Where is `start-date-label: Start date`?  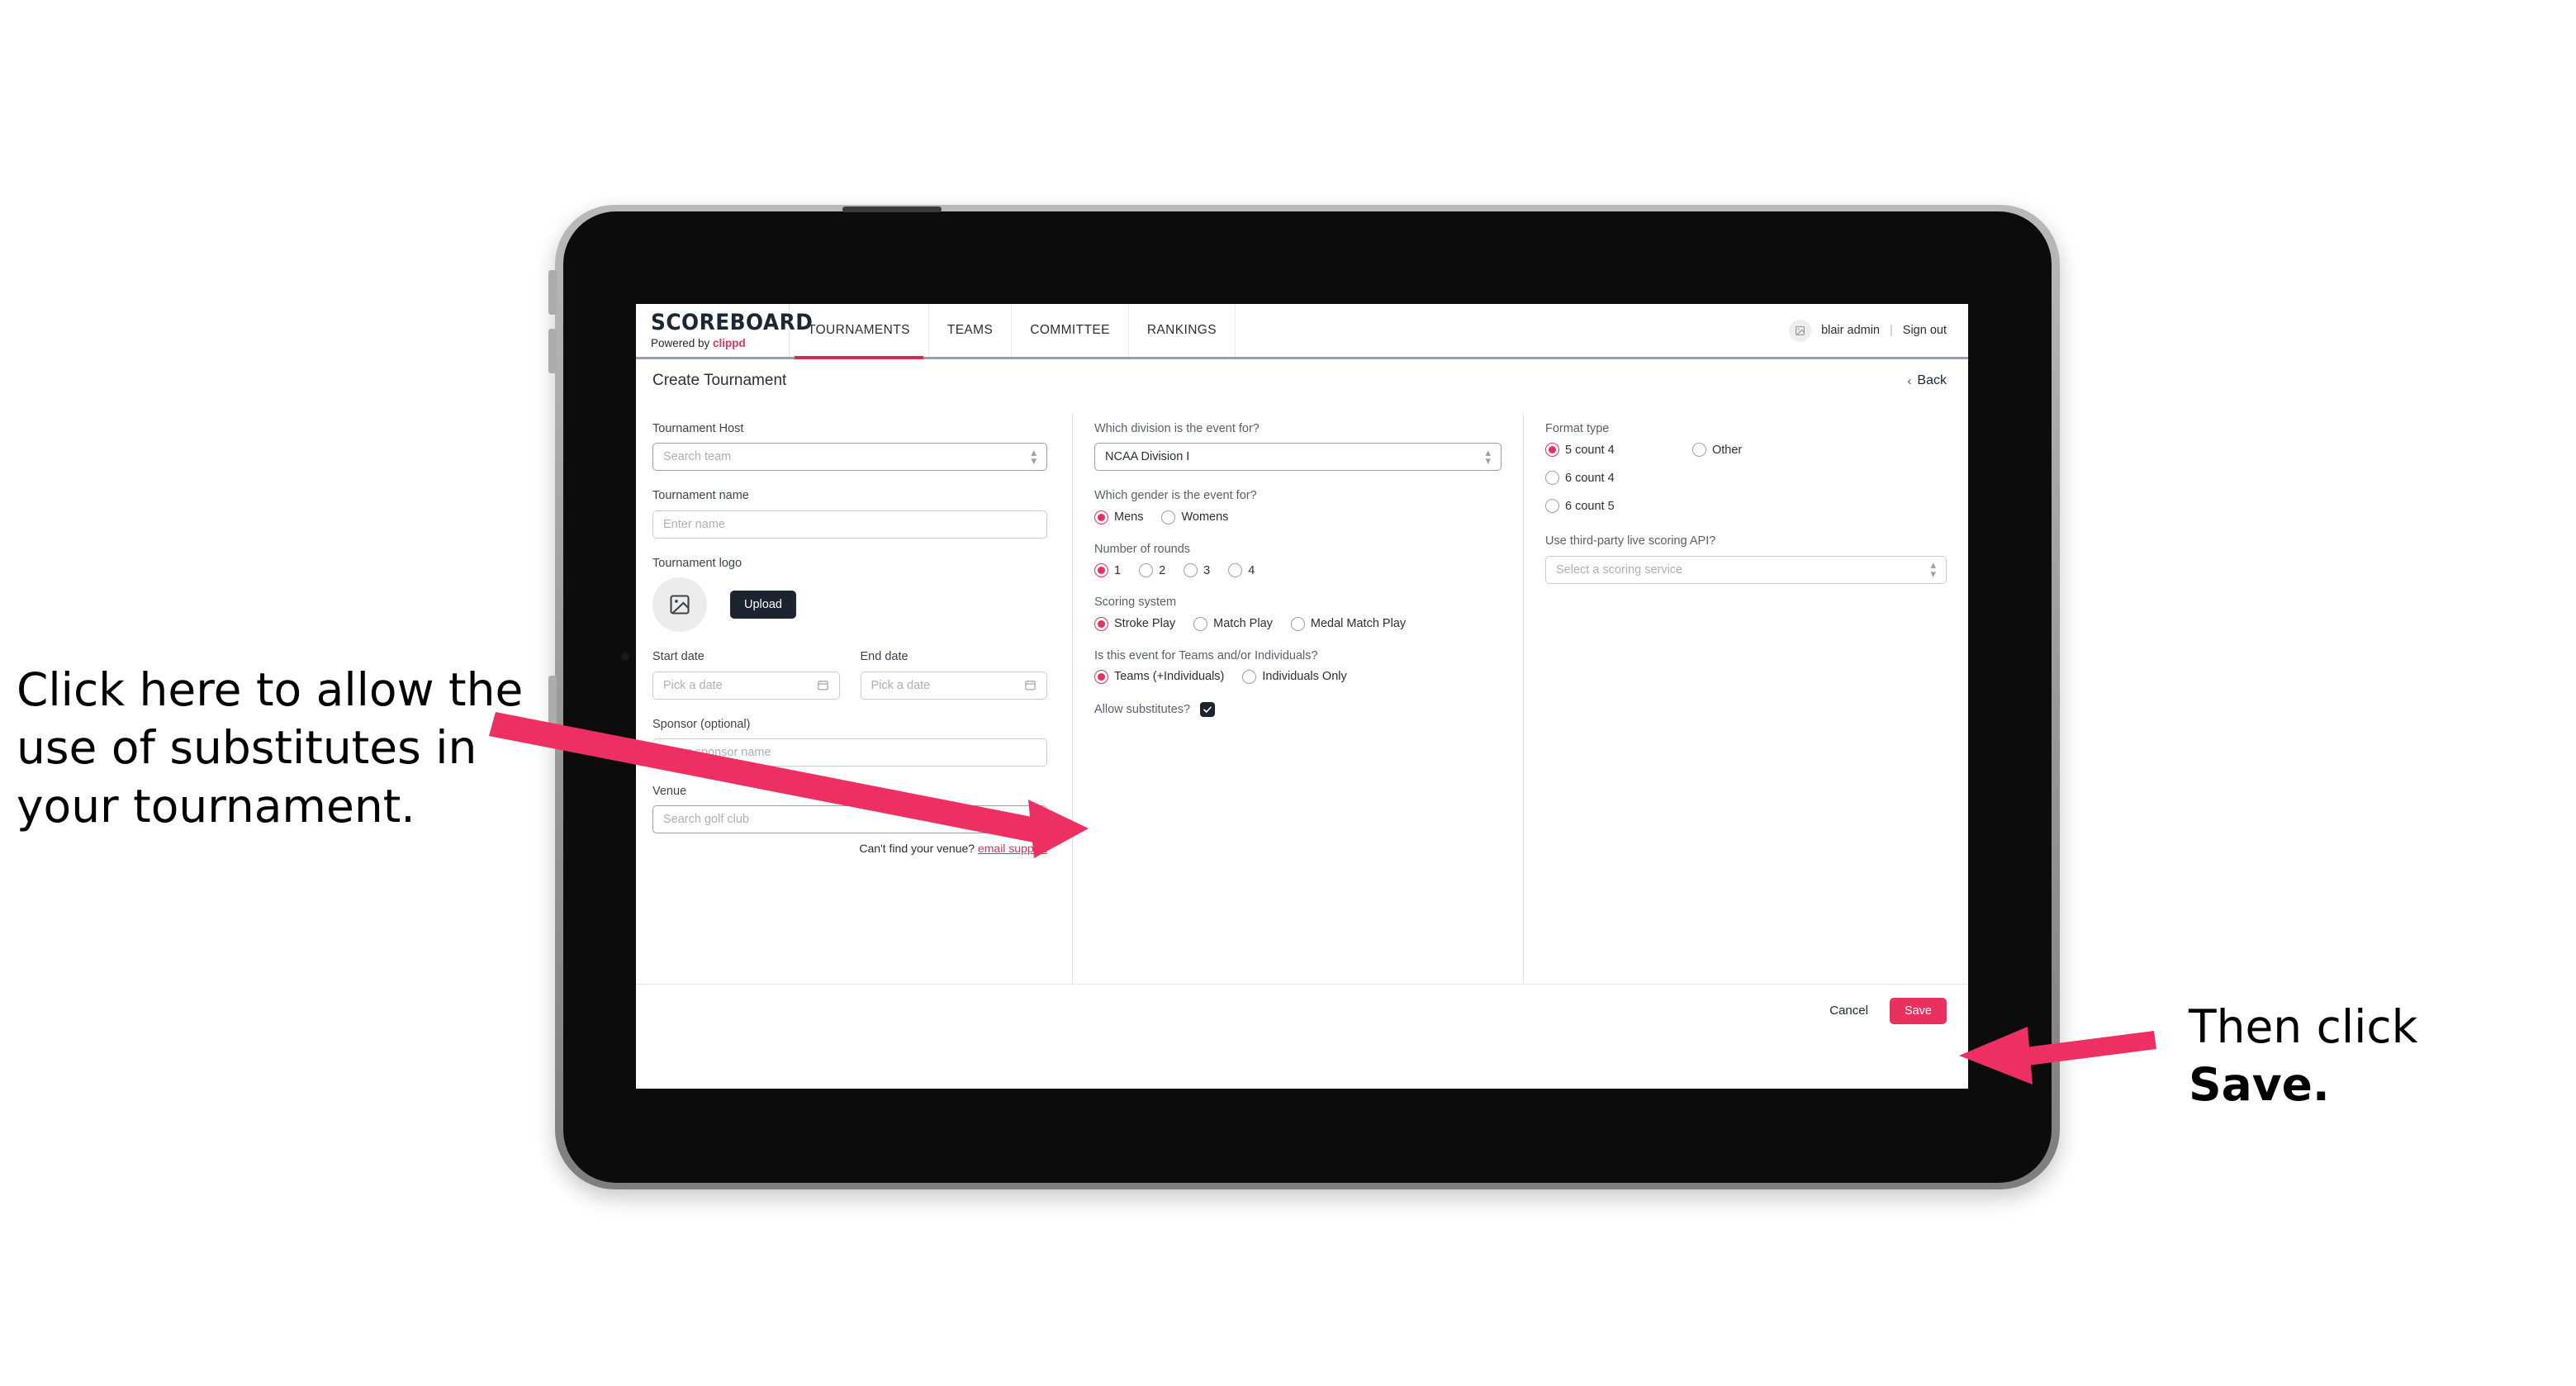
start-date-label: Start date is located at coordinates (678, 657).